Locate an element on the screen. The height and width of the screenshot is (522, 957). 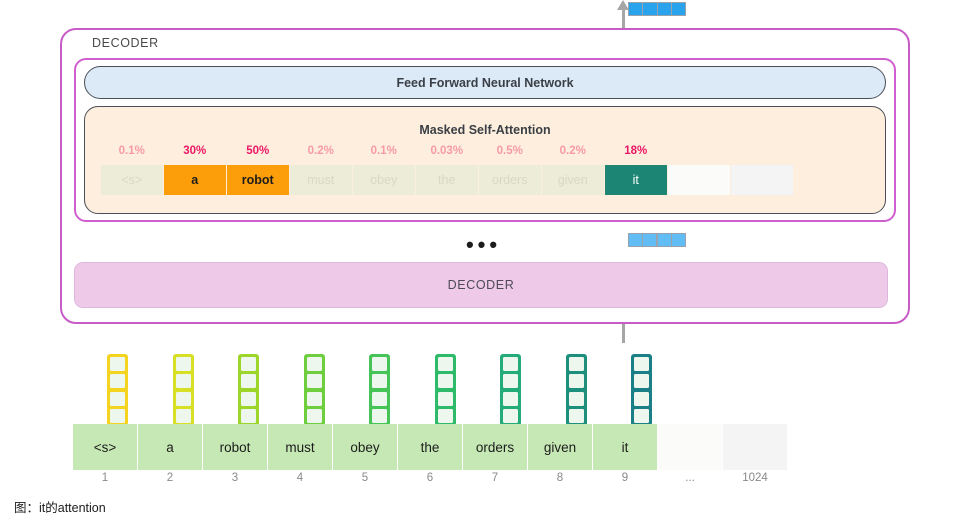
intermediate-vector is located at coordinates (657, 240).